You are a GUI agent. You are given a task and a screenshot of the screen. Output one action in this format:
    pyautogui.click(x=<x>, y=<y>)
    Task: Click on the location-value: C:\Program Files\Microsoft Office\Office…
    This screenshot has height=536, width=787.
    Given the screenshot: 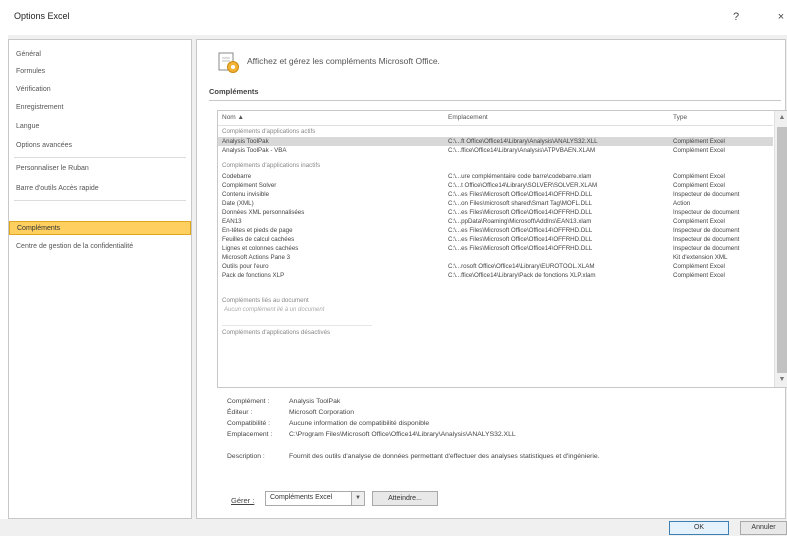 What is the action you would take?
    pyautogui.click(x=402, y=434)
    